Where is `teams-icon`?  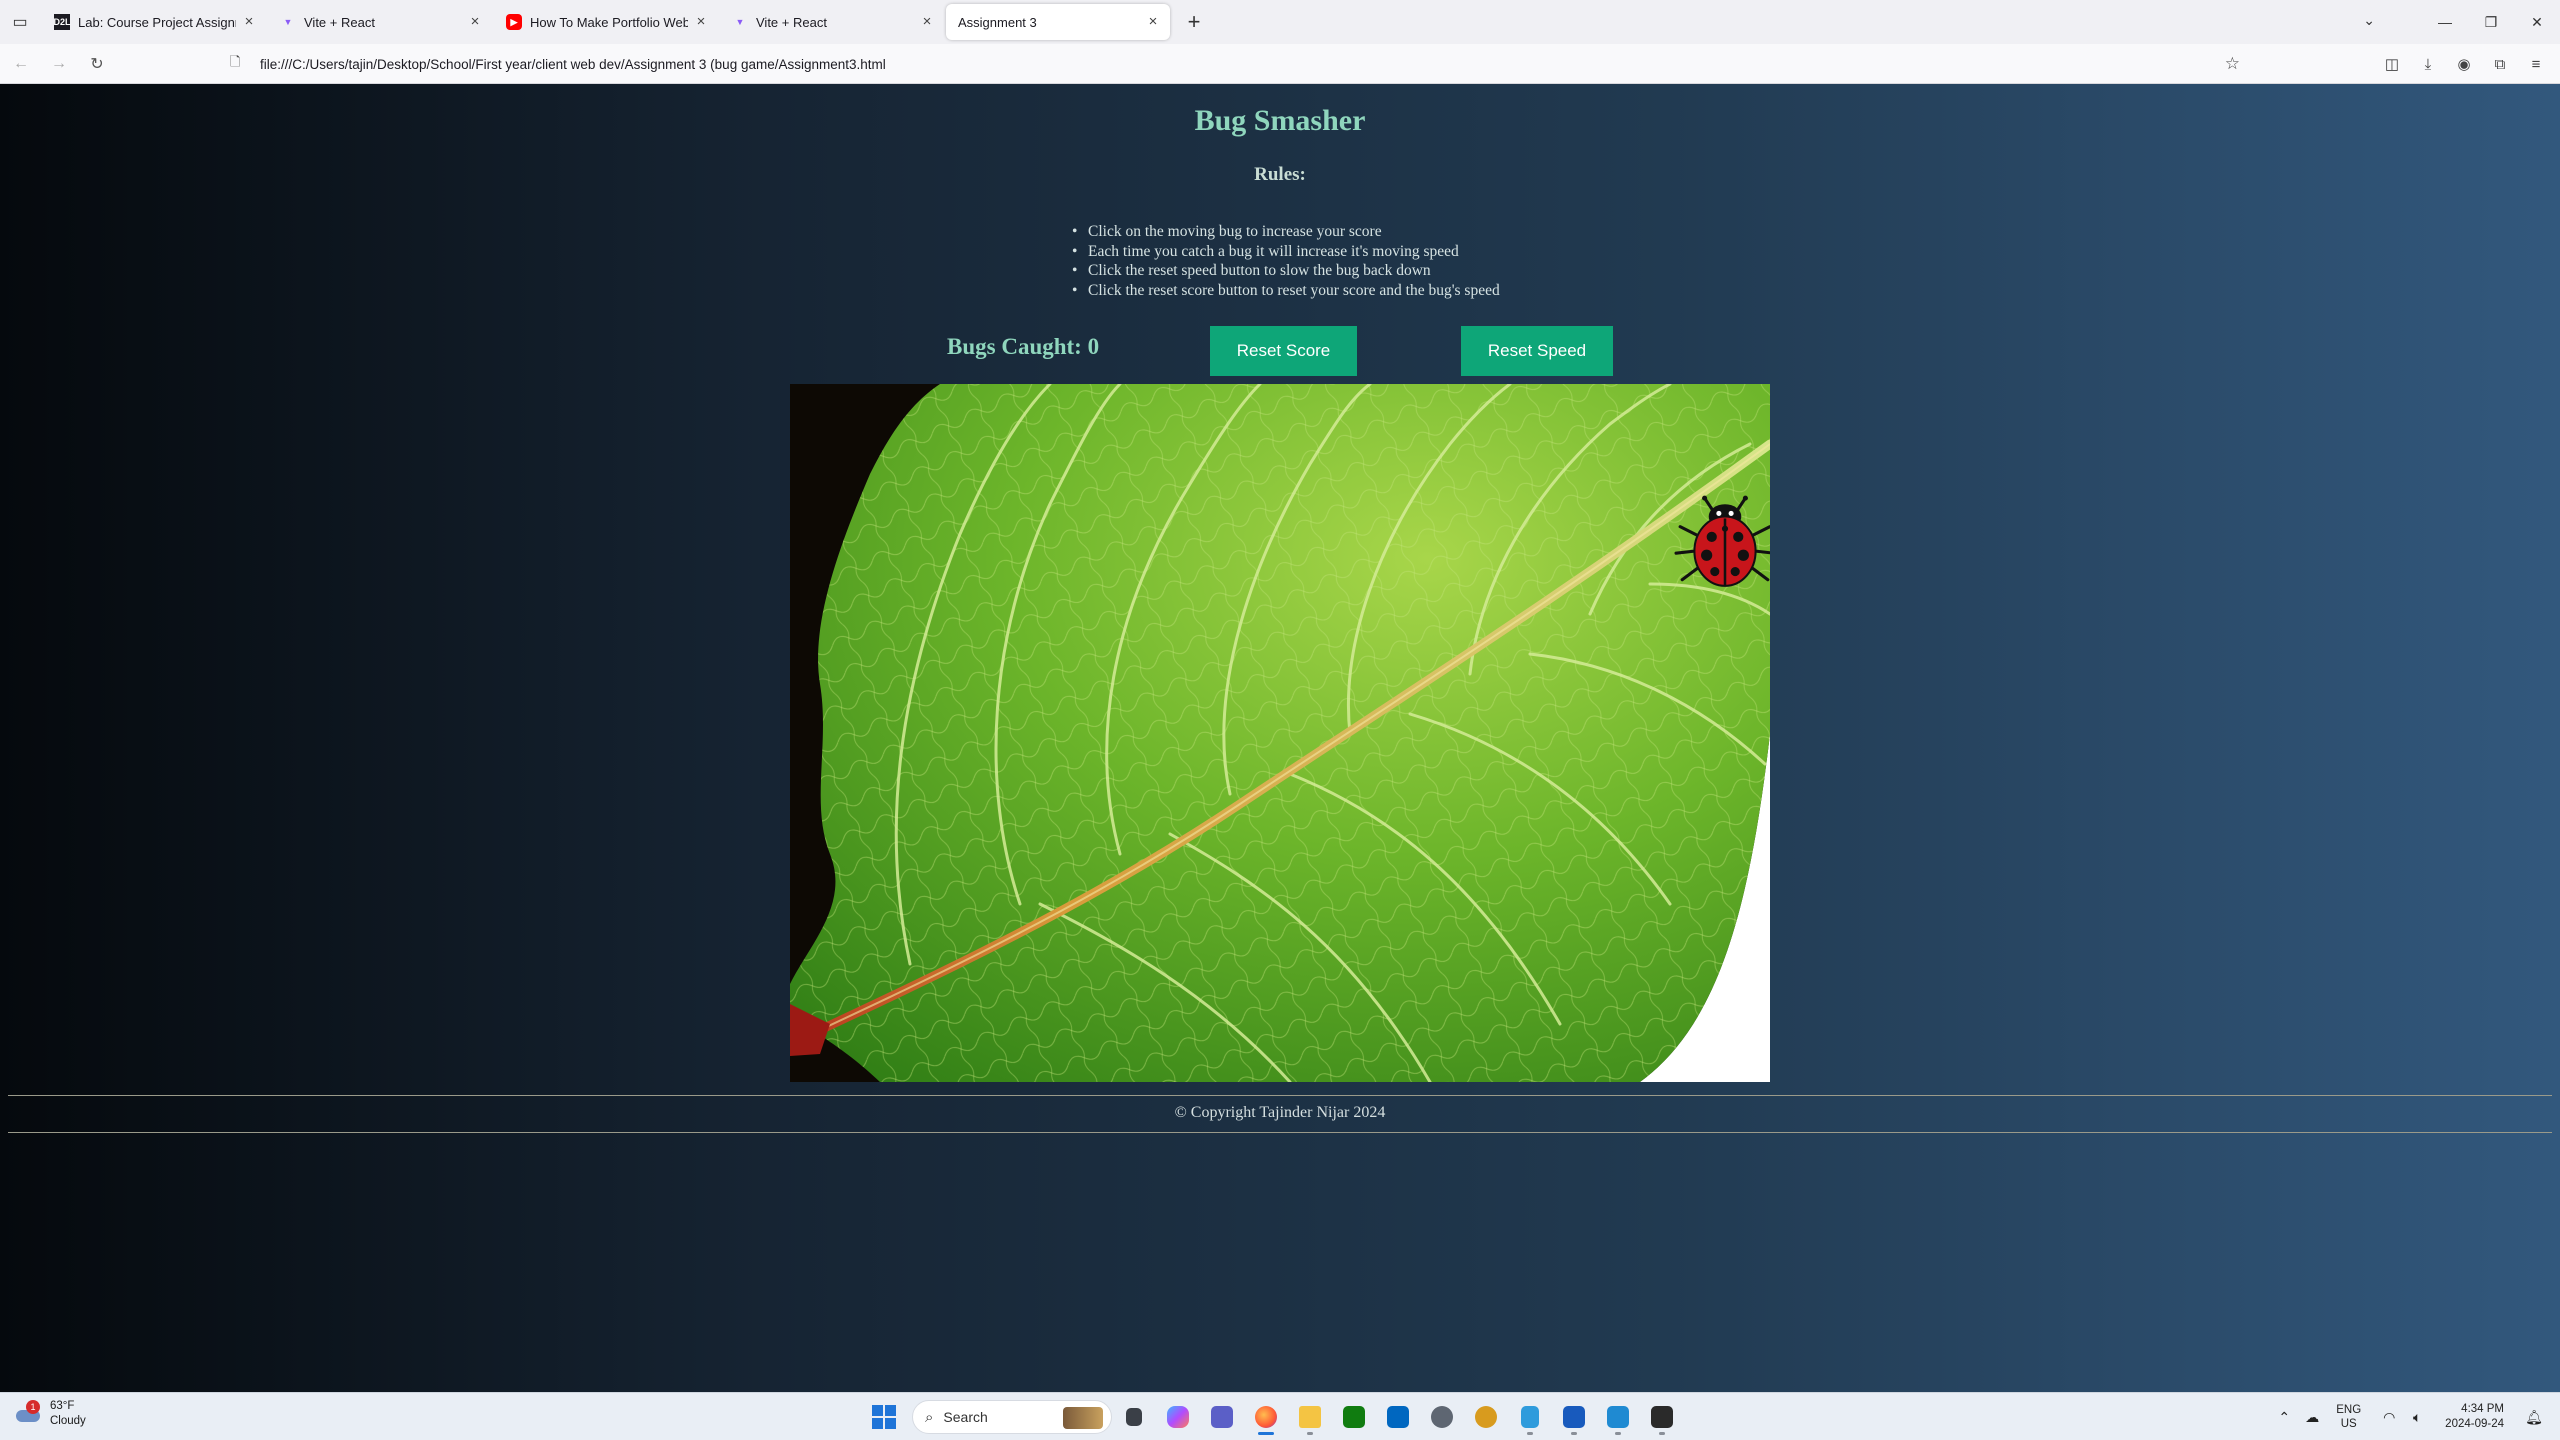
teams-icon is located at coordinates (1222, 1417).